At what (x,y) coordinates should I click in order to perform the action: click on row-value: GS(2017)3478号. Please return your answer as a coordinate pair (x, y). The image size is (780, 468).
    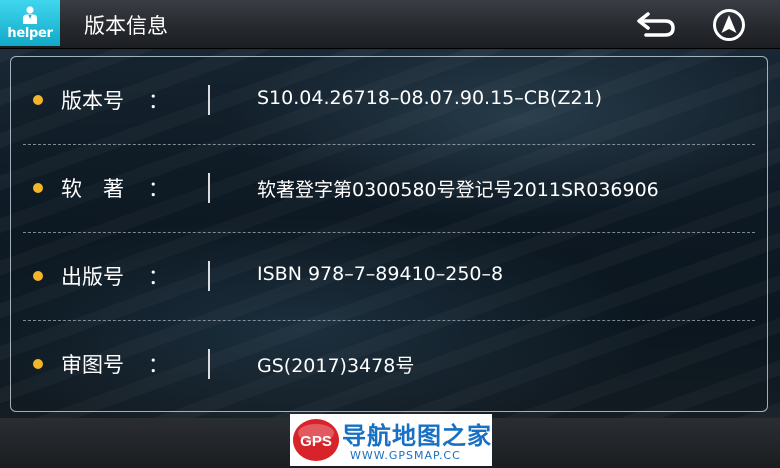
    Looking at the image, I should click on (336, 366).